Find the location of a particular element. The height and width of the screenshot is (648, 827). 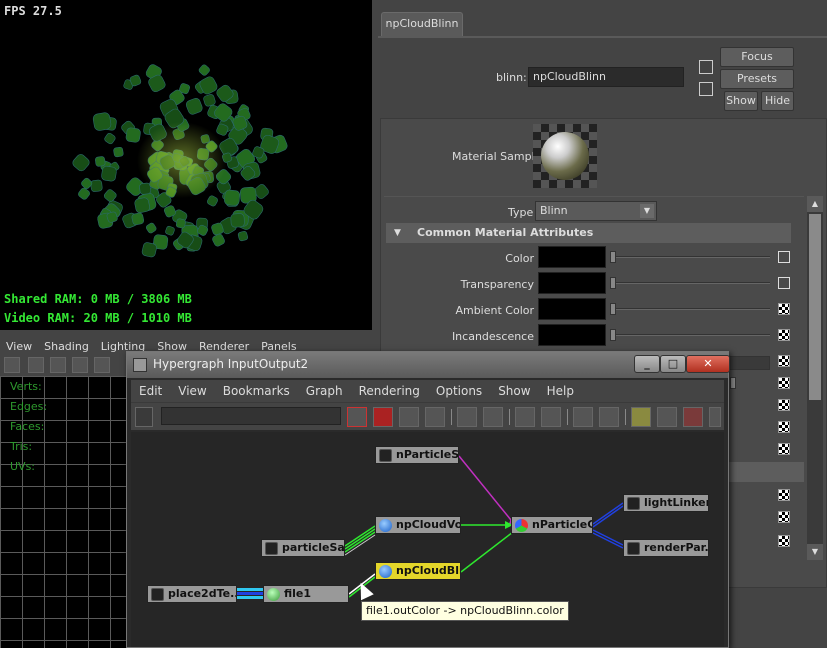

hg-menu-graph: Graph is located at coordinates (324, 391).